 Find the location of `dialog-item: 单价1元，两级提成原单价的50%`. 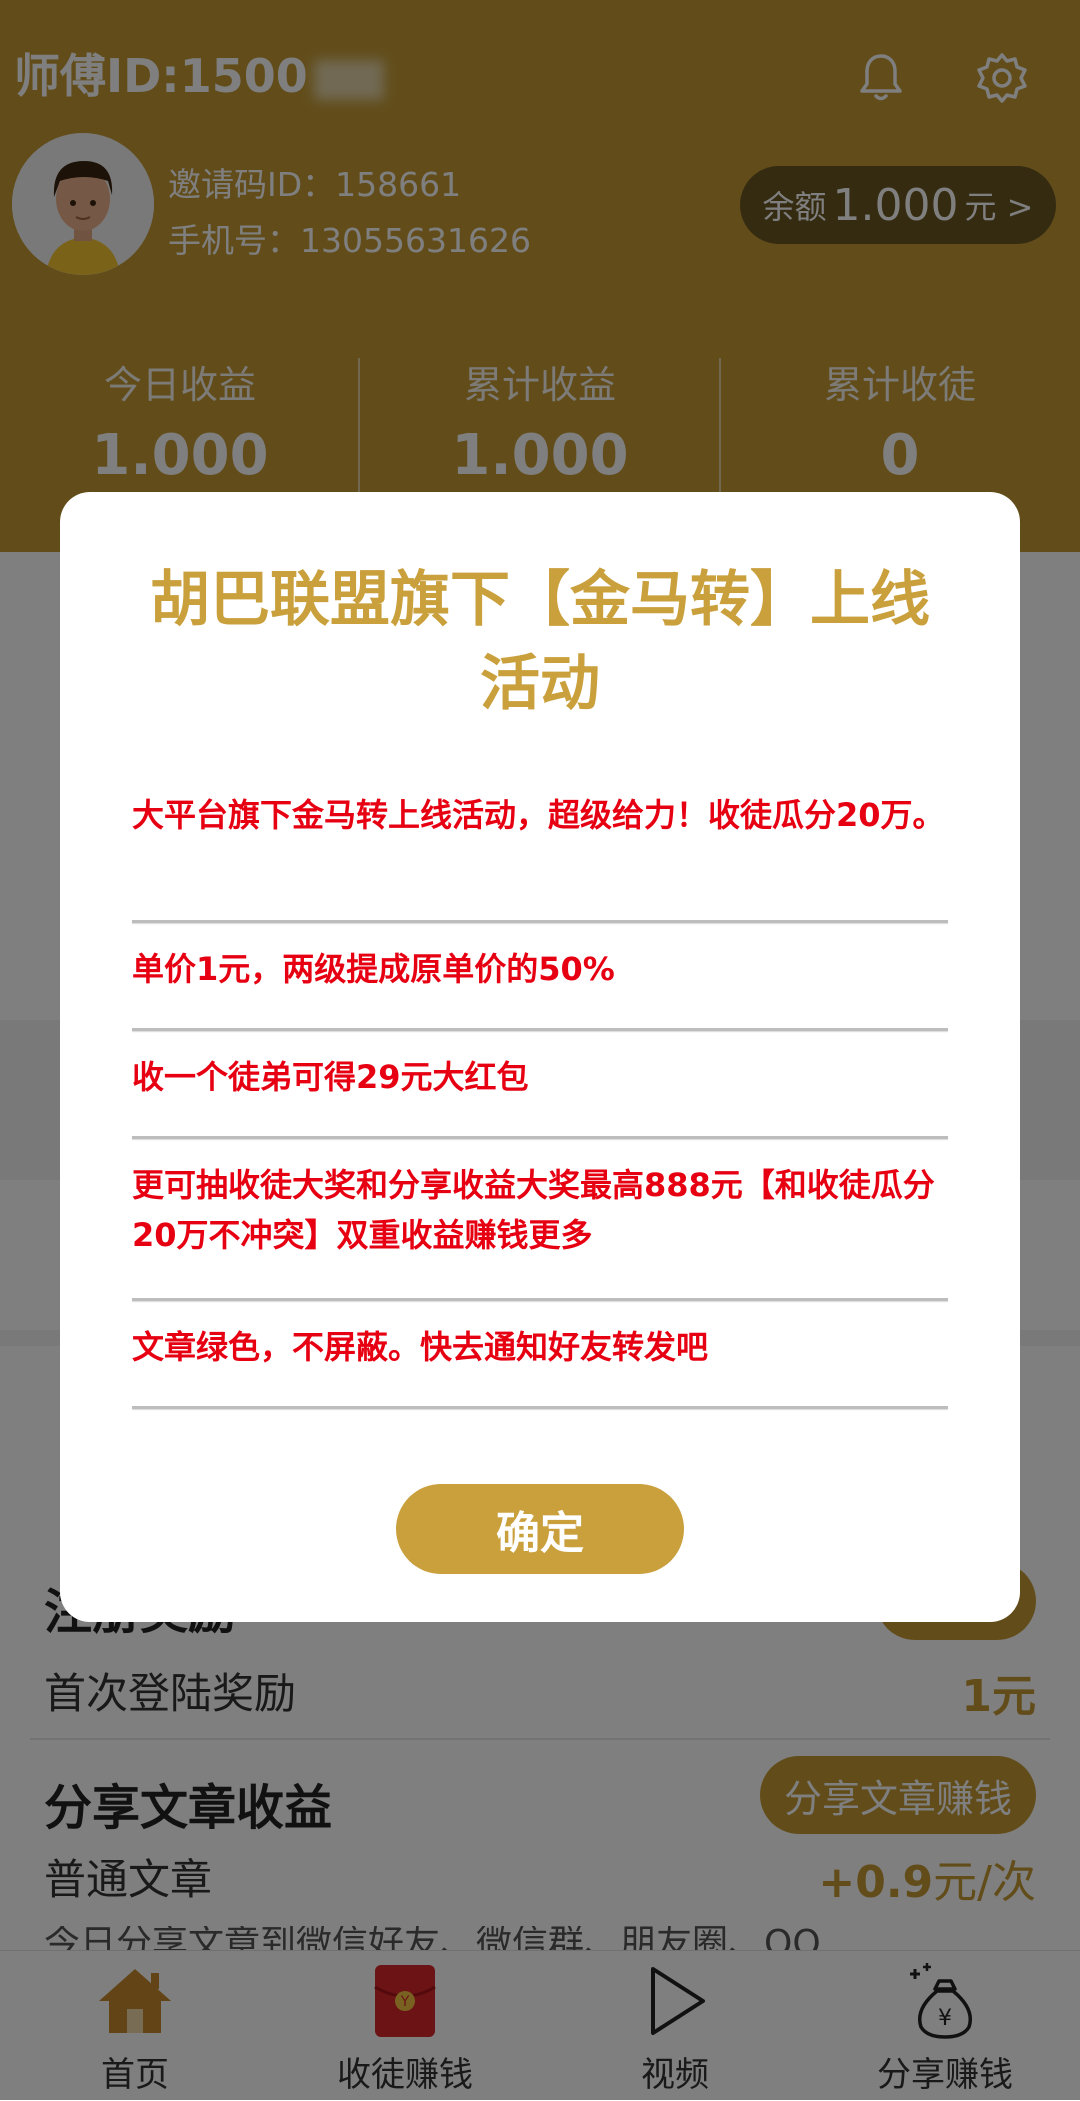

dialog-item: 单价1元，两级提成原单价的50% is located at coordinates (373, 969).